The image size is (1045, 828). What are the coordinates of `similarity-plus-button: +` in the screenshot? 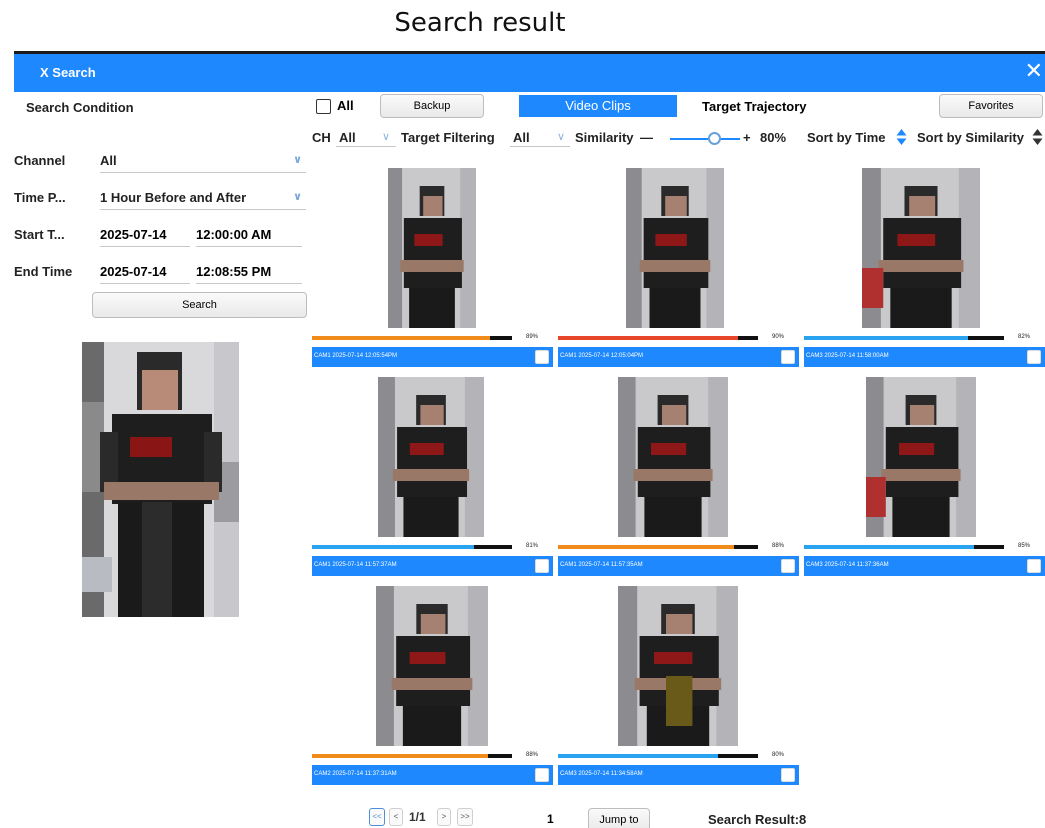 It's located at (747, 137).